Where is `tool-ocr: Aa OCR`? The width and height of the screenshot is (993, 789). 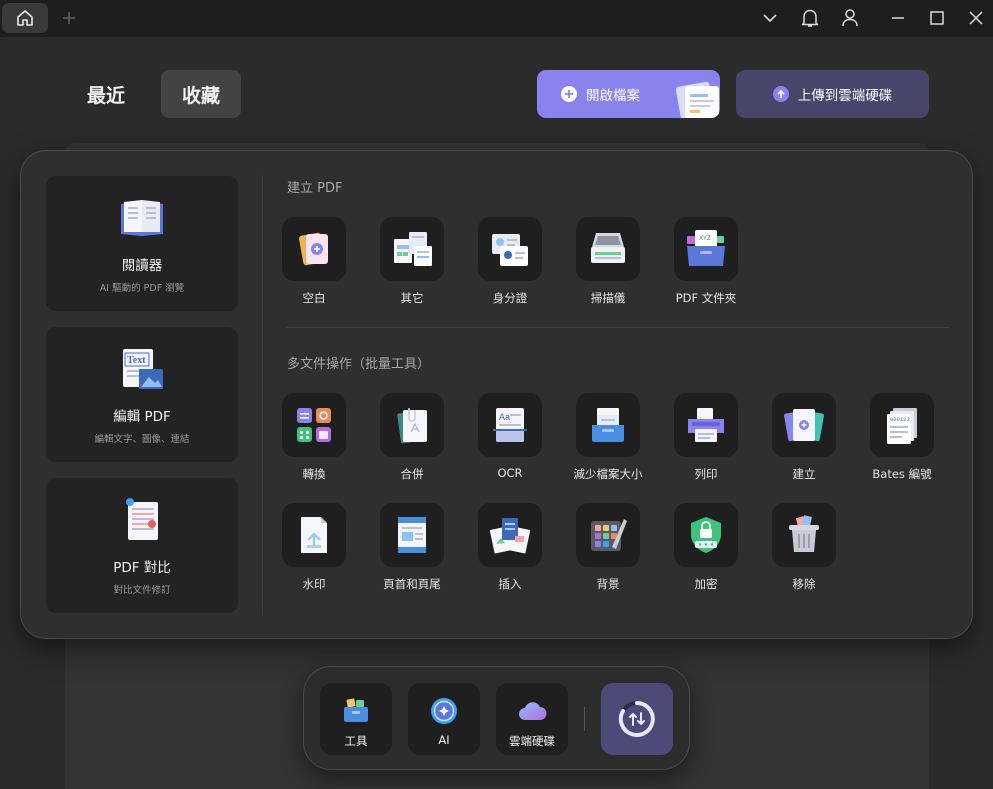
tool-ocr: Aa OCR is located at coordinates (510, 436).